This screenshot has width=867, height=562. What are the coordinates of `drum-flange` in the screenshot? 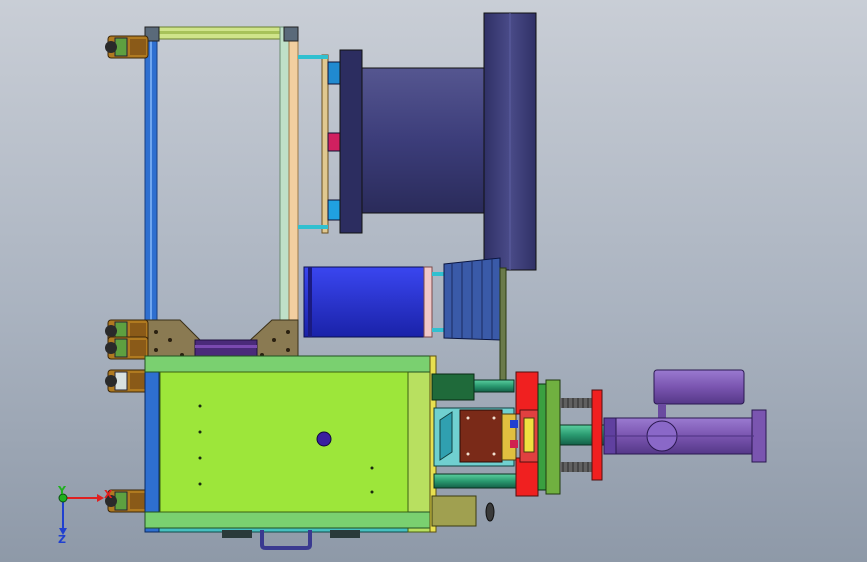 It's located at (351, 141).